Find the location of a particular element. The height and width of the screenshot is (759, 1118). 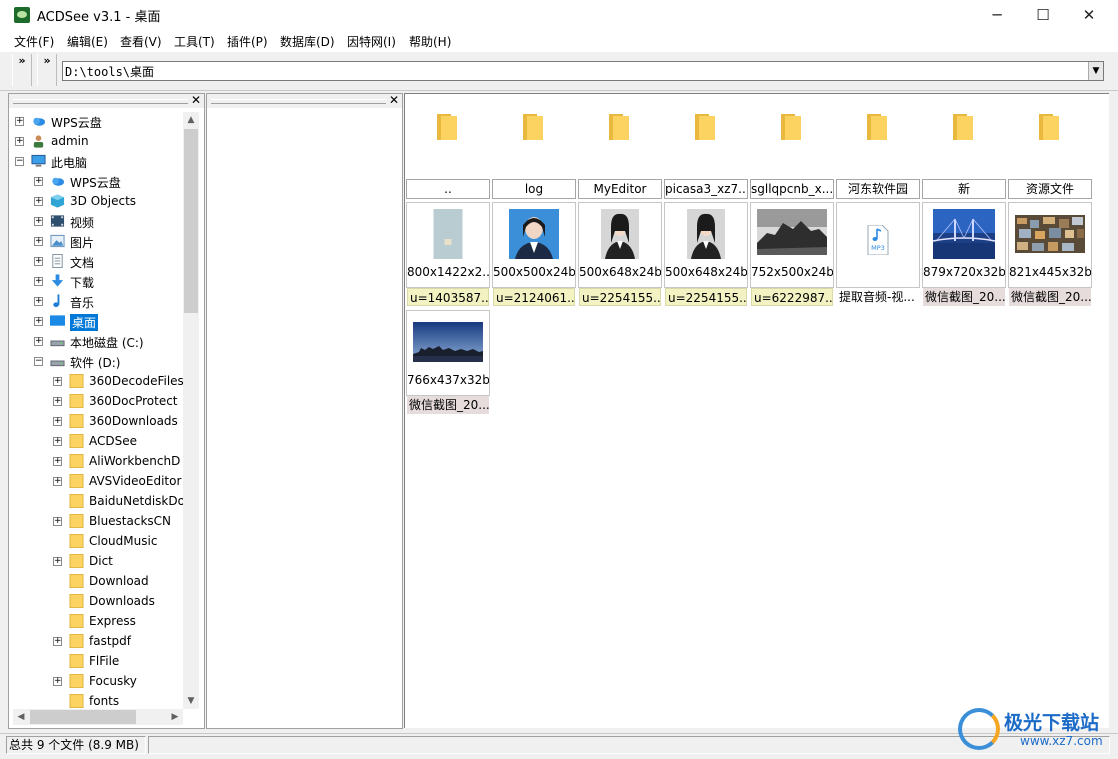

folder-name-label: 河东软件园 is located at coordinates (878, 189).